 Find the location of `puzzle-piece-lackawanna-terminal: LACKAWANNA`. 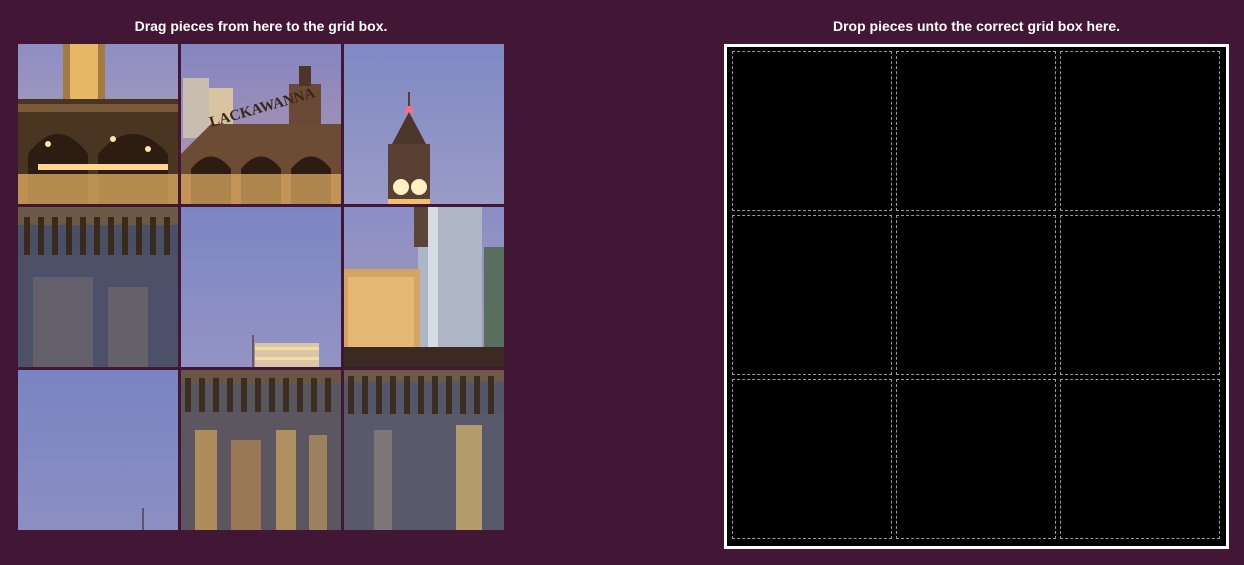

puzzle-piece-lackawanna-terminal: LACKAWANNA is located at coordinates (261, 124).